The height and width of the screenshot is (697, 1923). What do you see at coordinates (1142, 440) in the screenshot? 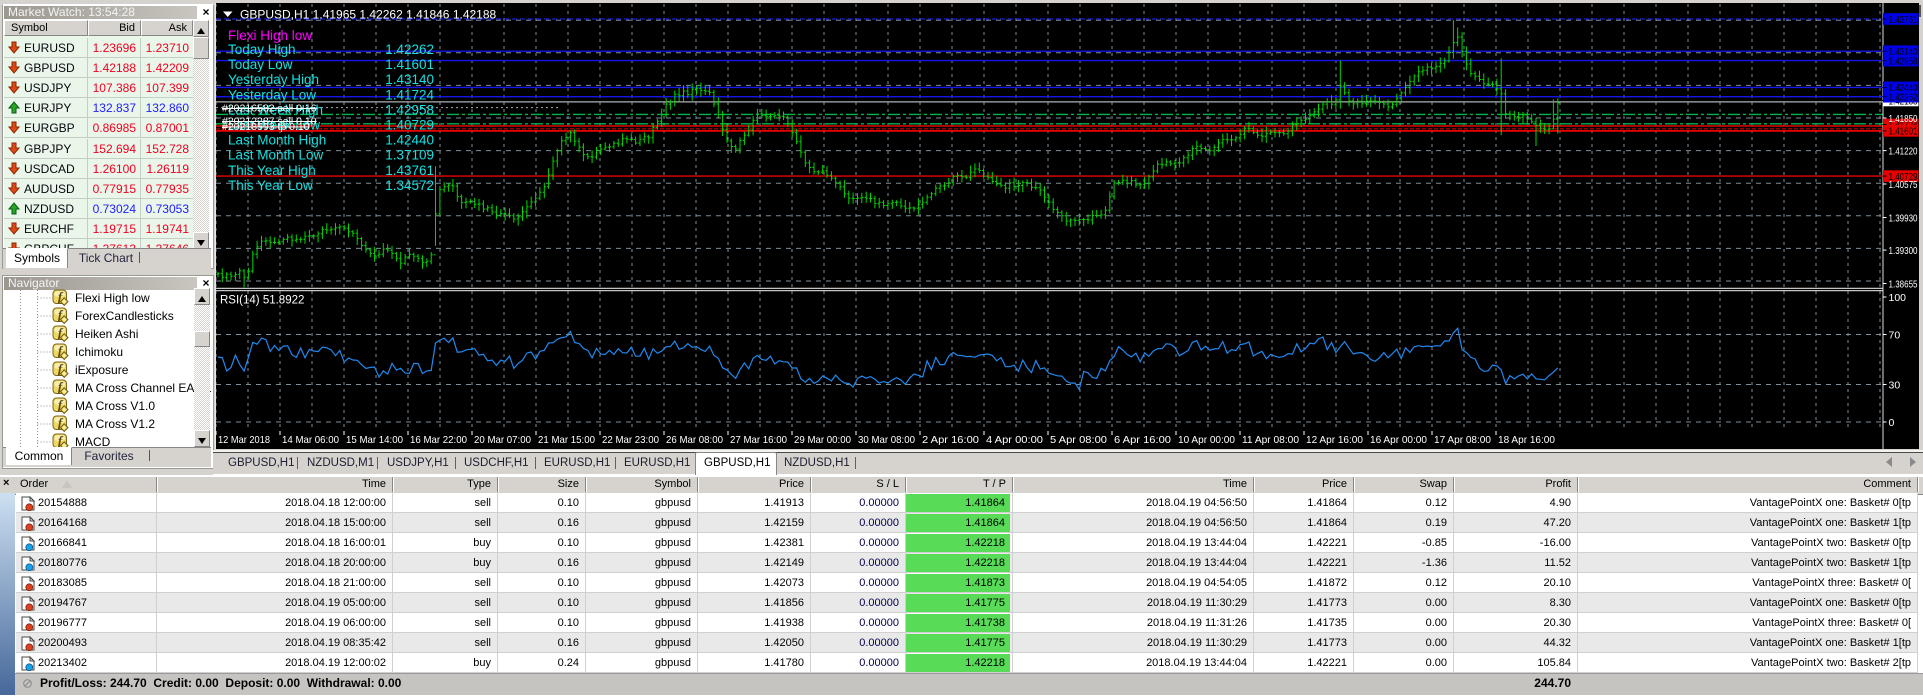
I see `svg-text: 6 Apr 16:00` at bounding box center [1142, 440].